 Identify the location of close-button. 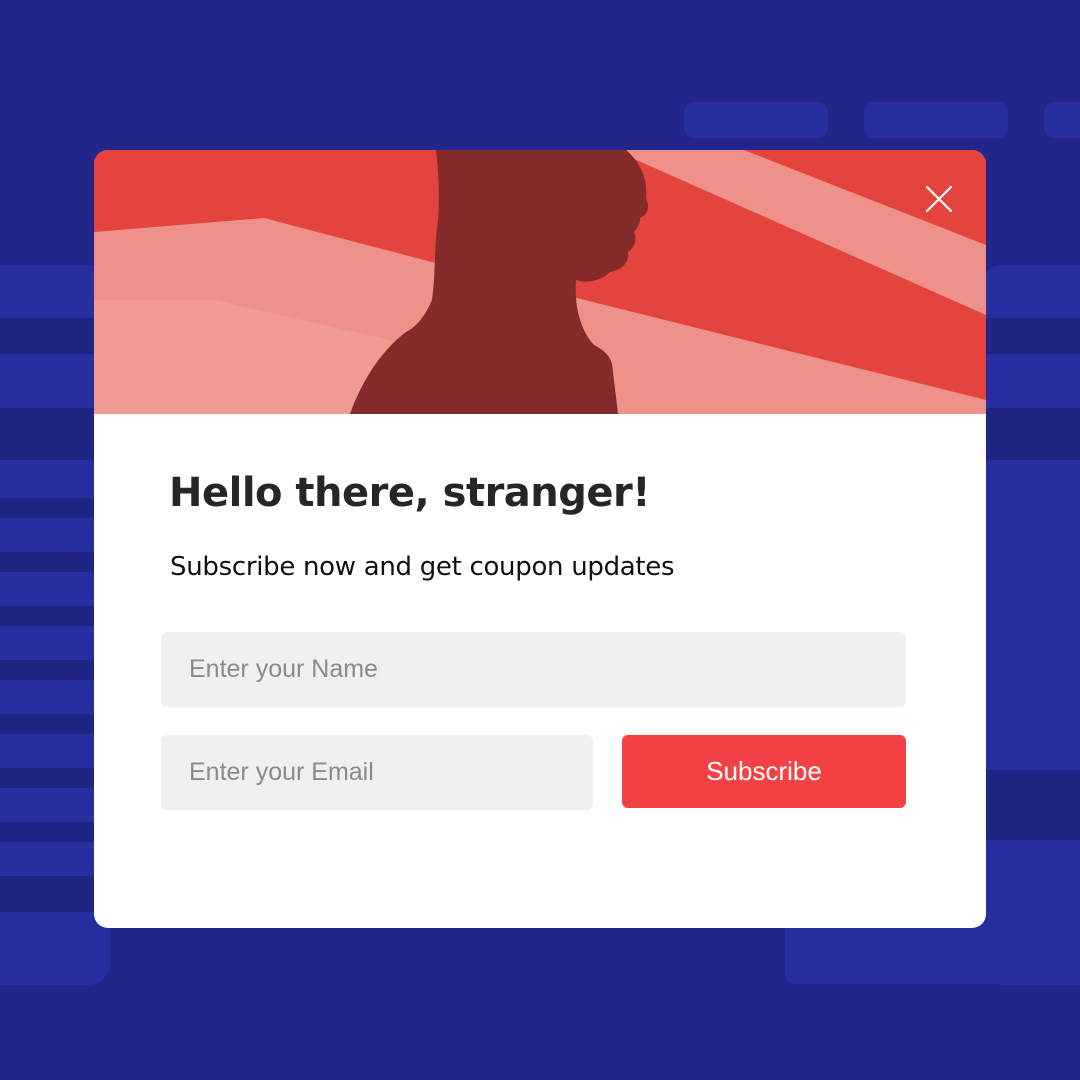
(939, 199).